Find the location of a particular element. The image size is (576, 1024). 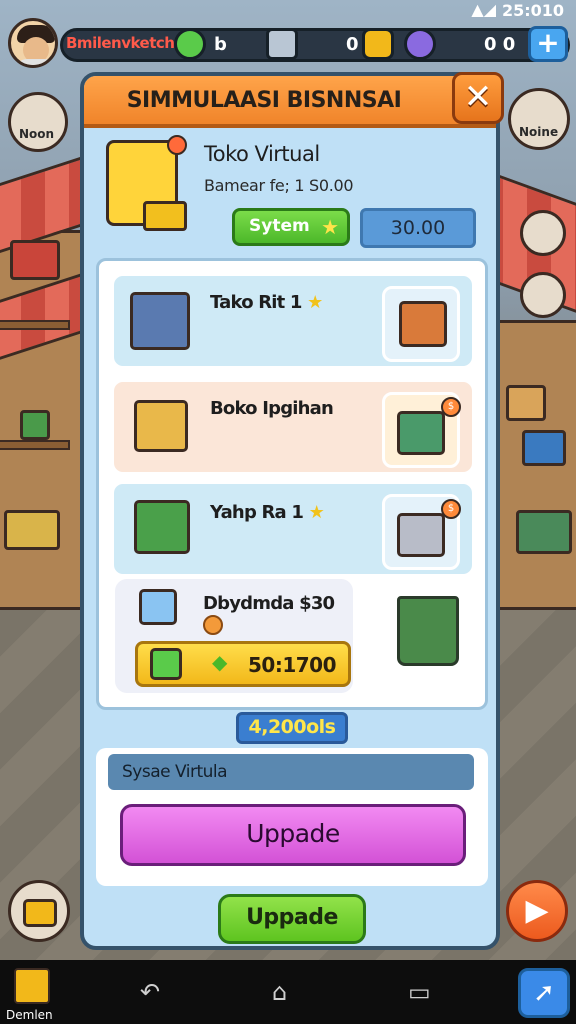

close-button: ✕ is located at coordinates (478, 98).